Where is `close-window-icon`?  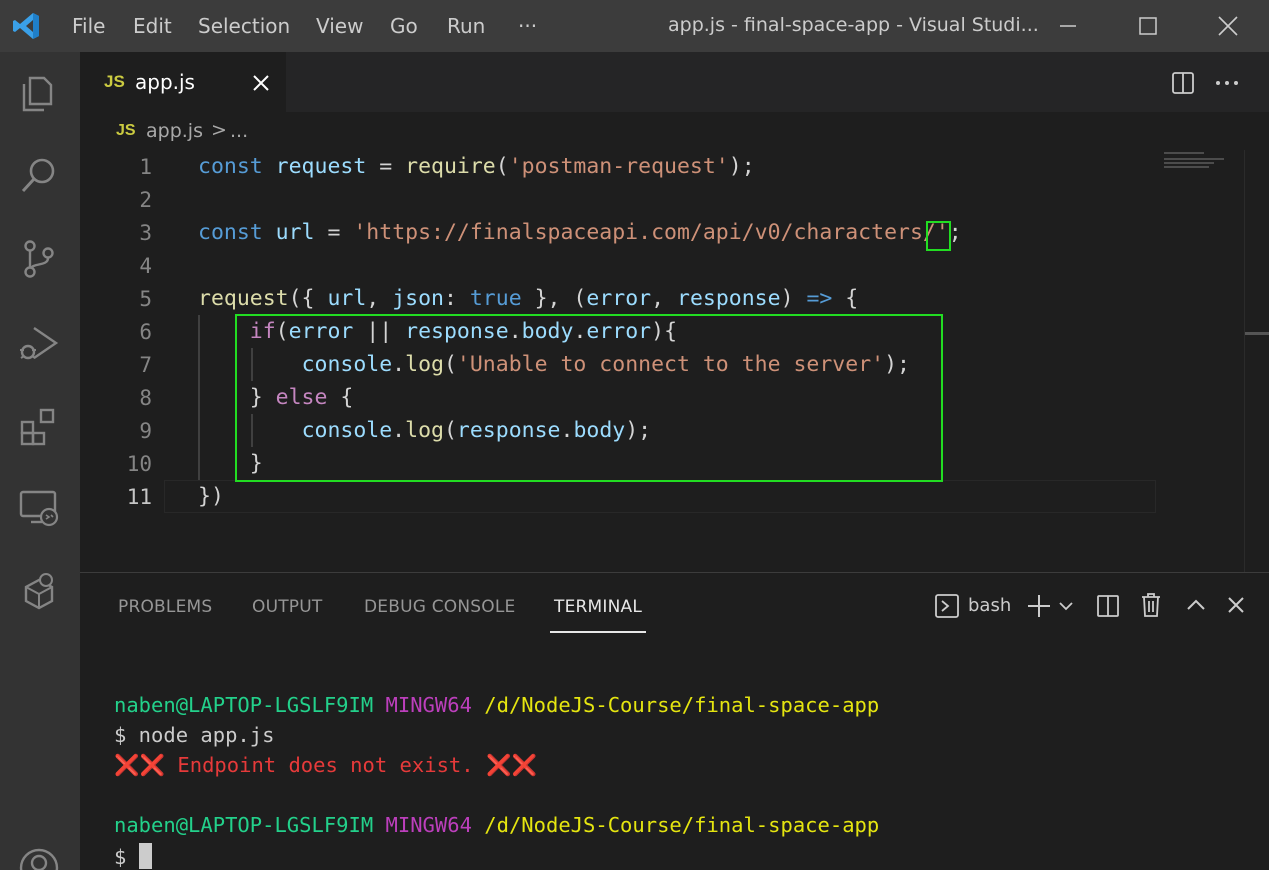
close-window-icon is located at coordinates (1228, 26).